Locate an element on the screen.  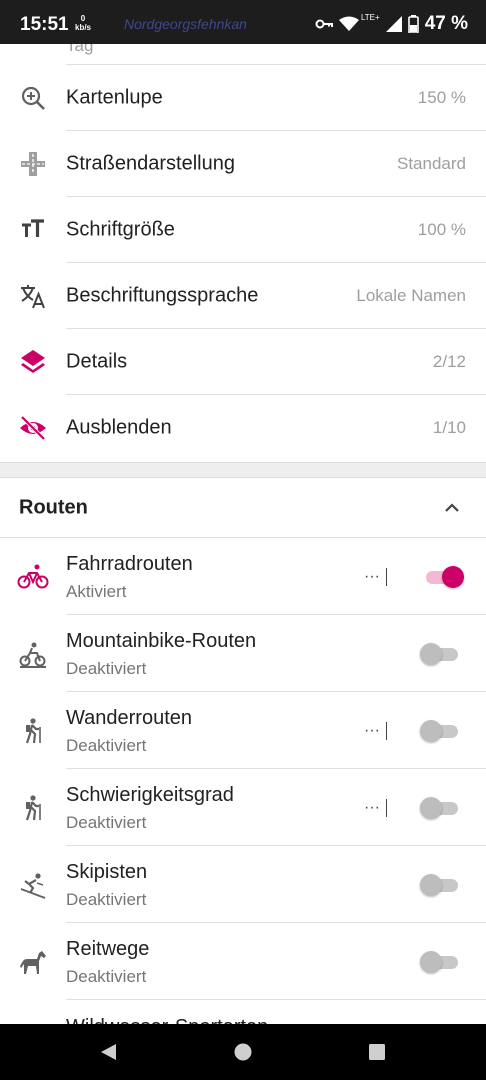
section-title: Routen is located at coordinates (53, 507).